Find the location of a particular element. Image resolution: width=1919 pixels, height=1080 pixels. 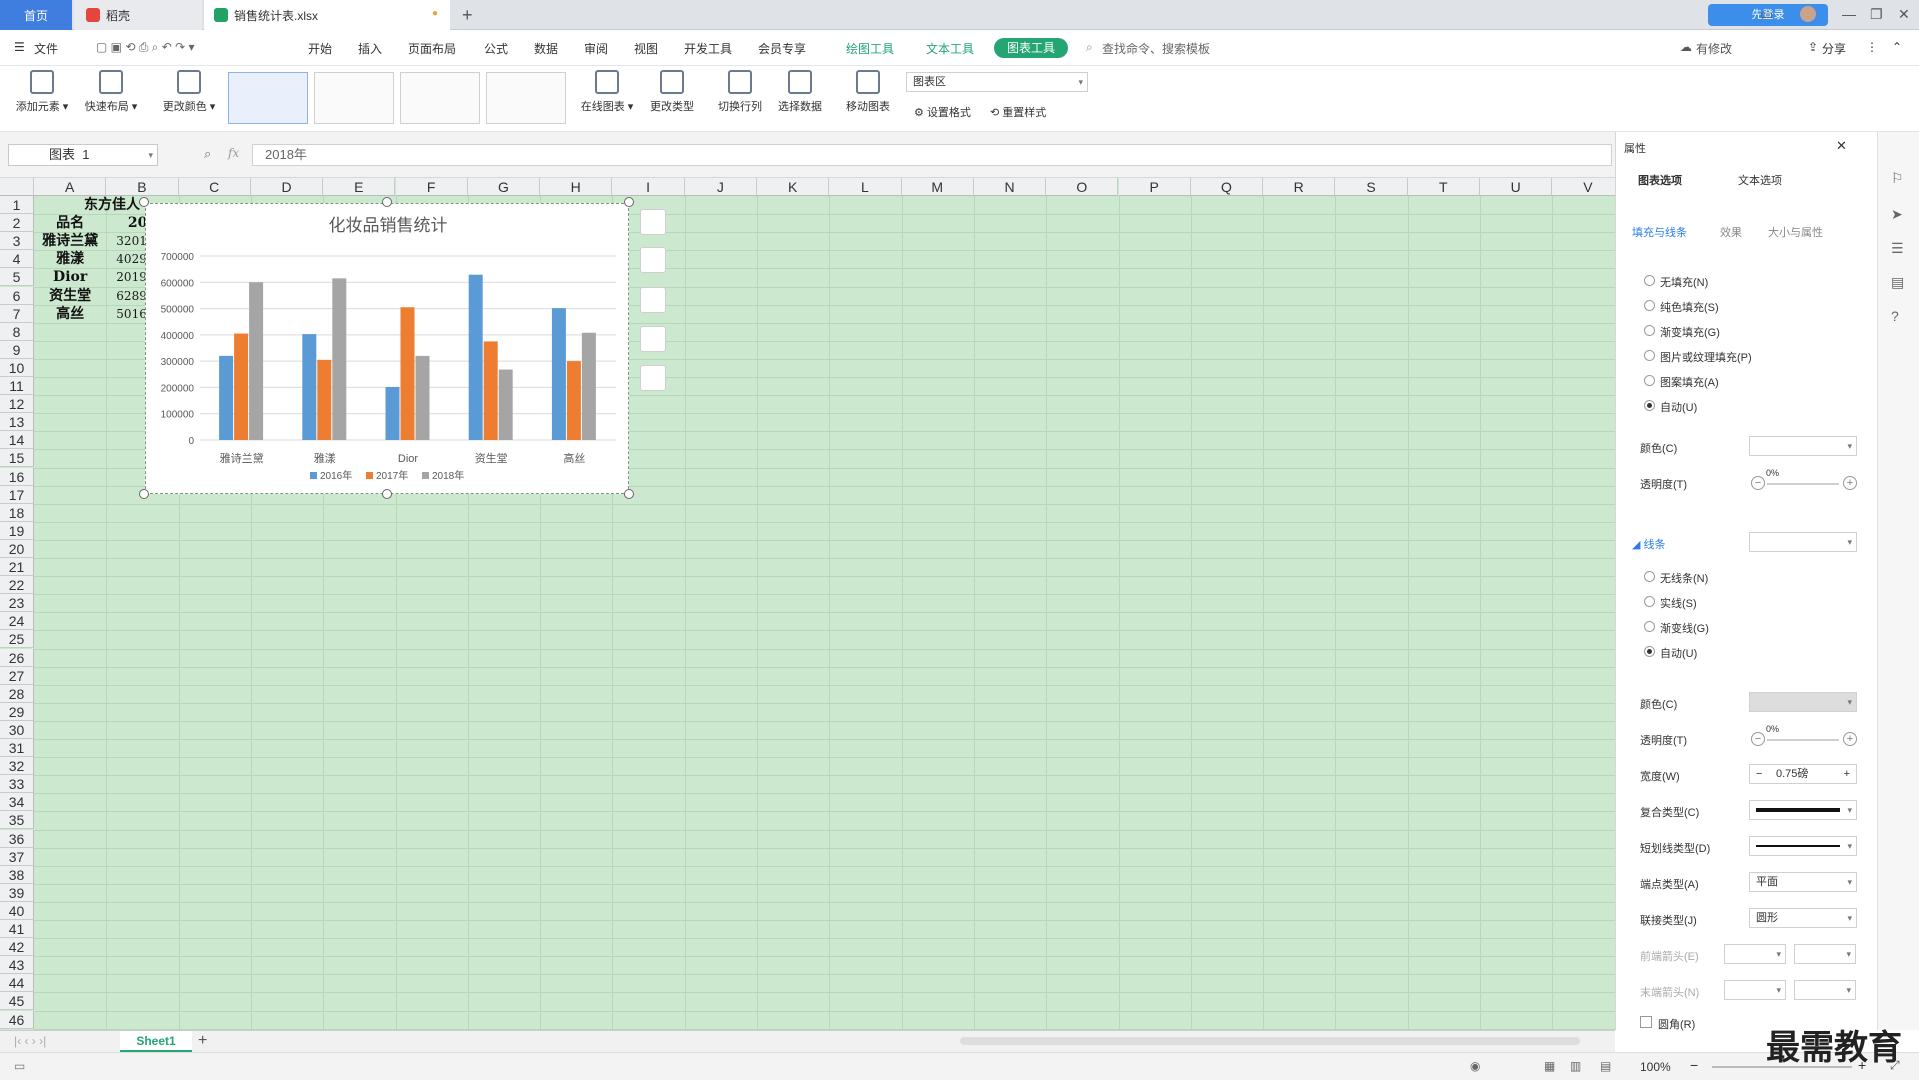

fill-transparency-slider is located at coordinates (1803, 484).